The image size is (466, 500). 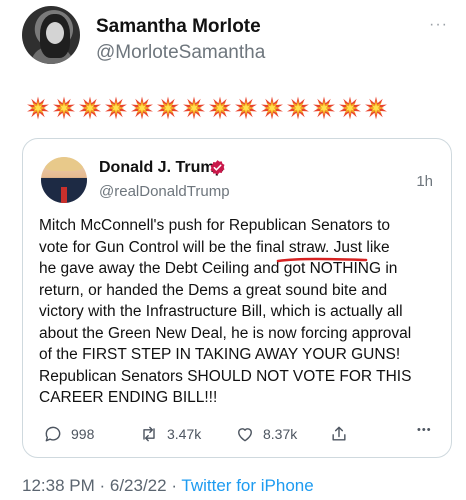 What do you see at coordinates (217, 167) in the screenshot?
I see `verified-badge-icon` at bounding box center [217, 167].